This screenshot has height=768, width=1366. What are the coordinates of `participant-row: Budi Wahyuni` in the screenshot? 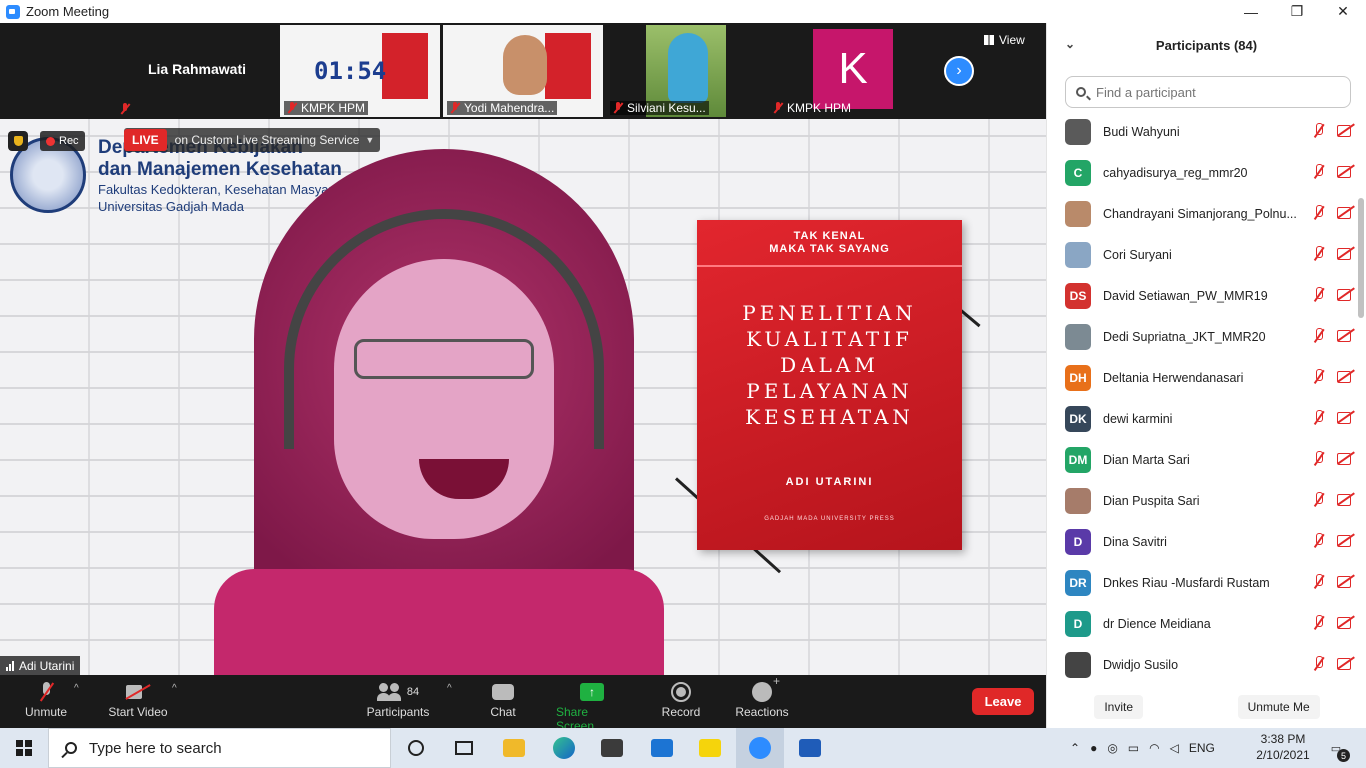 It's located at (1201, 131).